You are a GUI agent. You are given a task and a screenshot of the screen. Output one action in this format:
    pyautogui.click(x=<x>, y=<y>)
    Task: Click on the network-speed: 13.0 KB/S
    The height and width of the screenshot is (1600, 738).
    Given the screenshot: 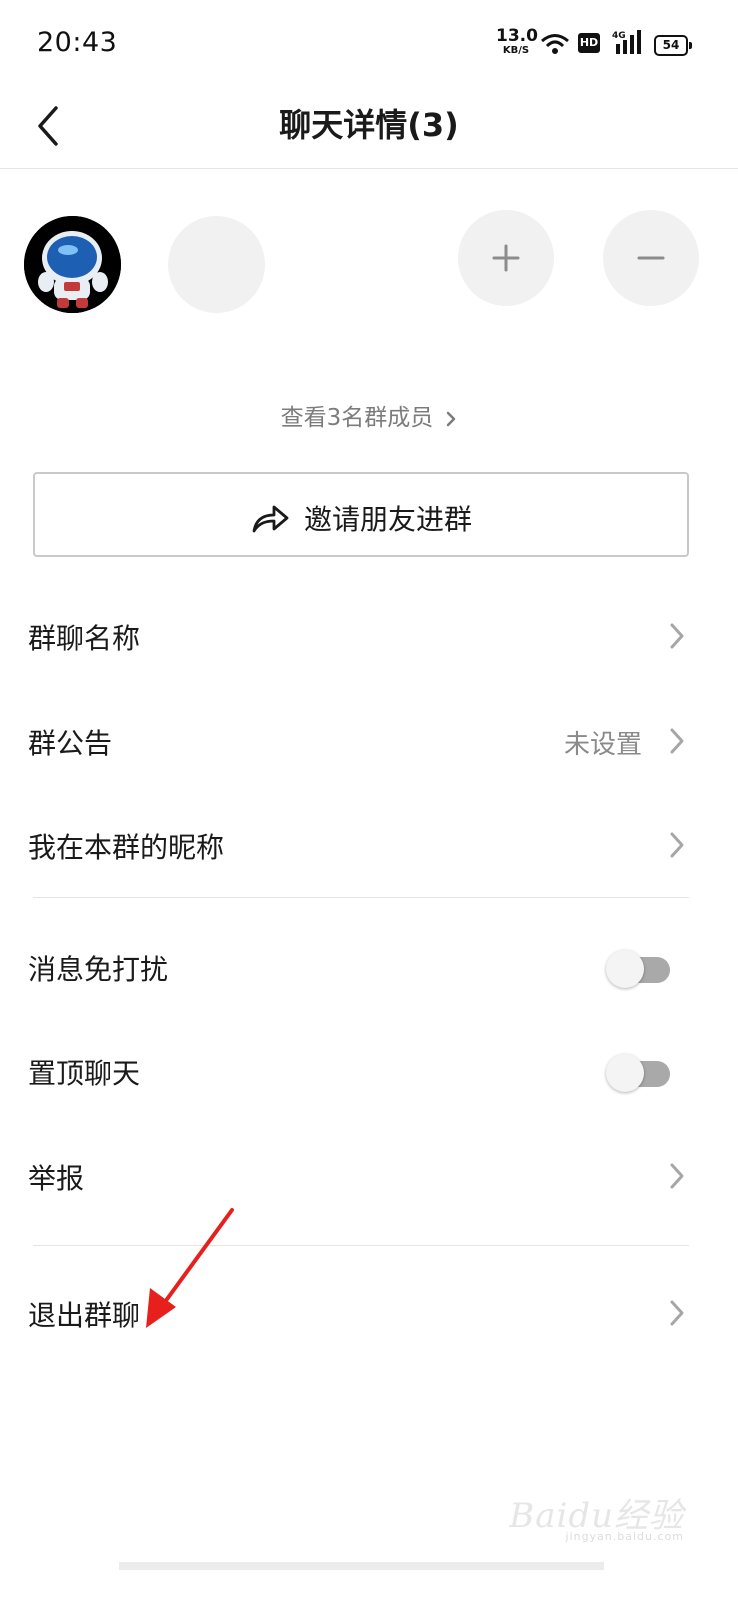 What is the action you would take?
    pyautogui.click(x=517, y=41)
    